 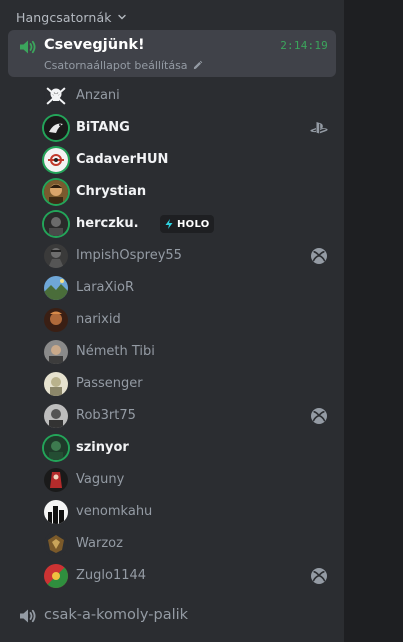 I want to click on voice-user-row: Németh Tibi, so click(x=176, y=352).